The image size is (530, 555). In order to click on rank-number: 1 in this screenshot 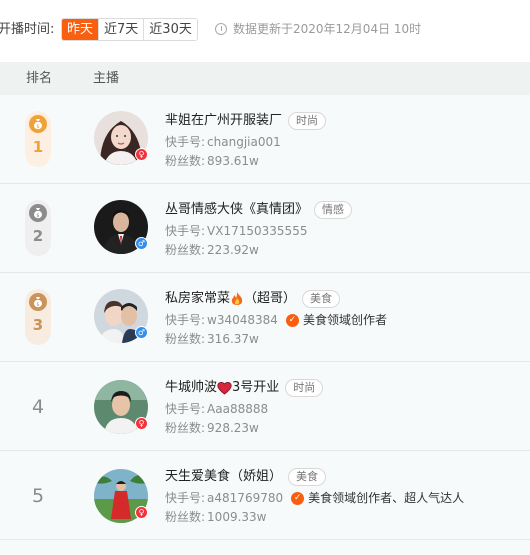, I will do `click(38, 147)`.